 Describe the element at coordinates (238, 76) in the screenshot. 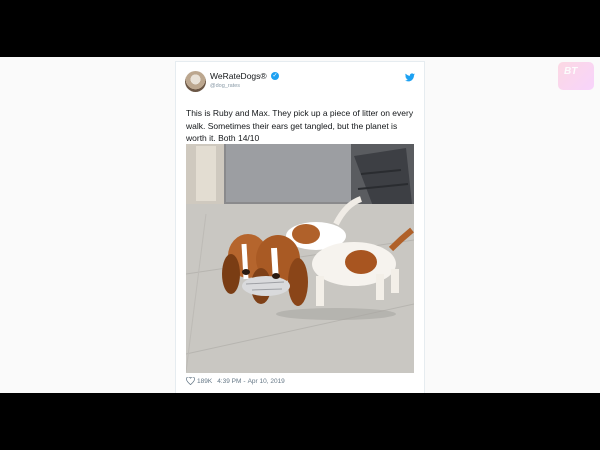

I see `display-name: WeRateDogs®` at that location.